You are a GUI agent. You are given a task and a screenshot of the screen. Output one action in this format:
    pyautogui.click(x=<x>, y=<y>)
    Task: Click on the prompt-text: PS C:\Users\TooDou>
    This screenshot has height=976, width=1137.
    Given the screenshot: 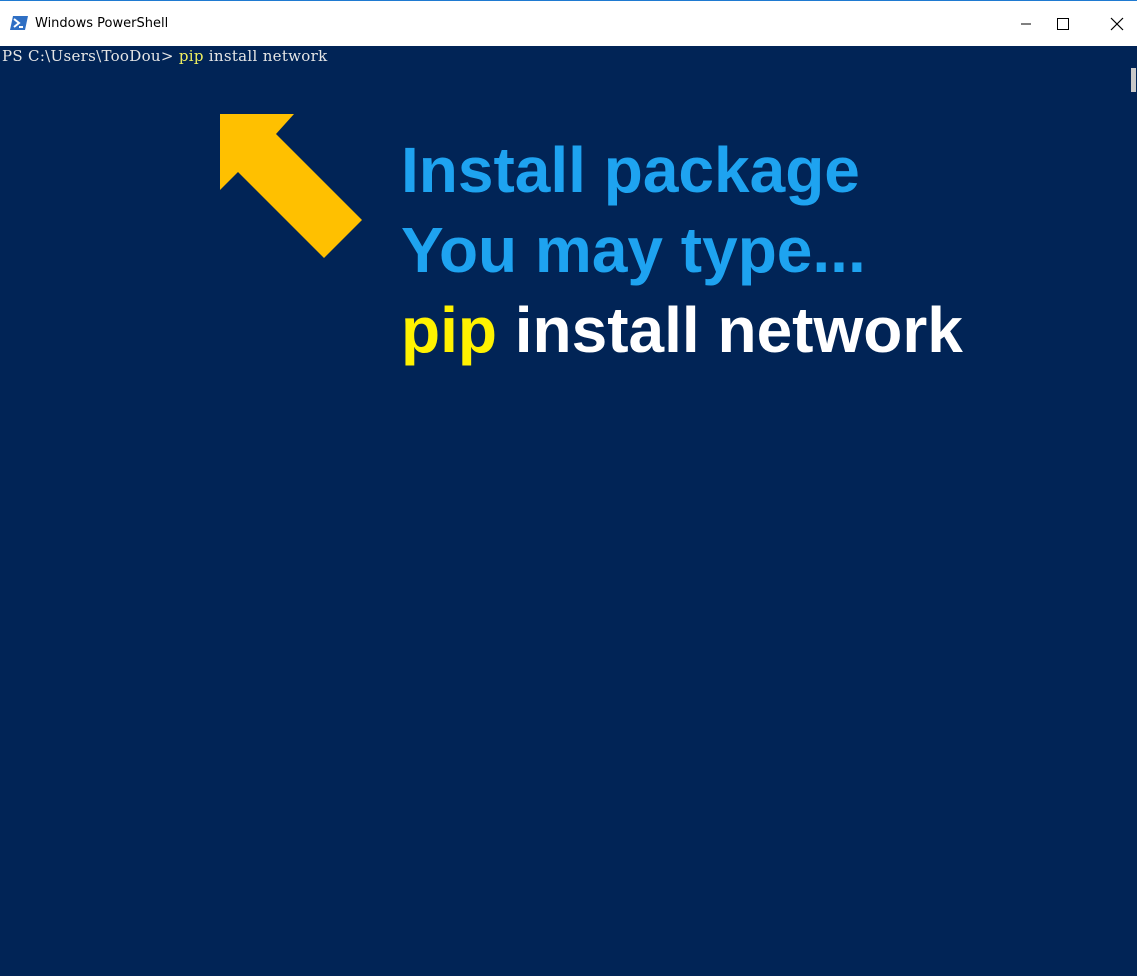 What is the action you would take?
    pyautogui.click(x=90, y=56)
    